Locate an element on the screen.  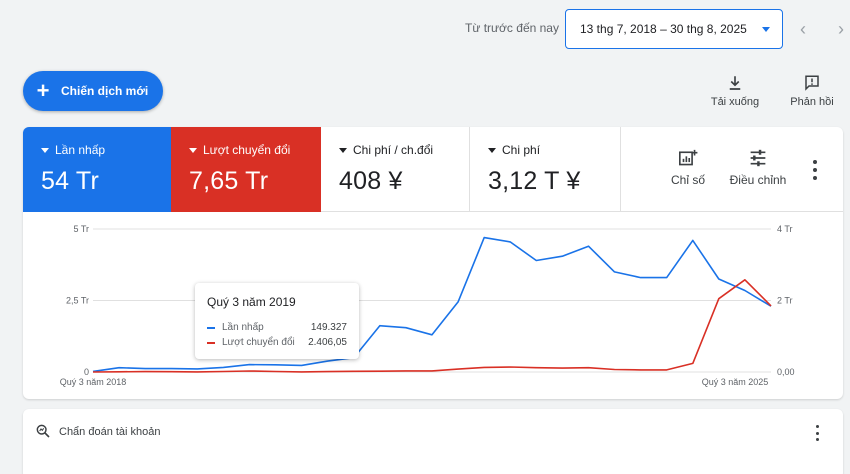
plus-icon: + is located at coordinates (43, 90).